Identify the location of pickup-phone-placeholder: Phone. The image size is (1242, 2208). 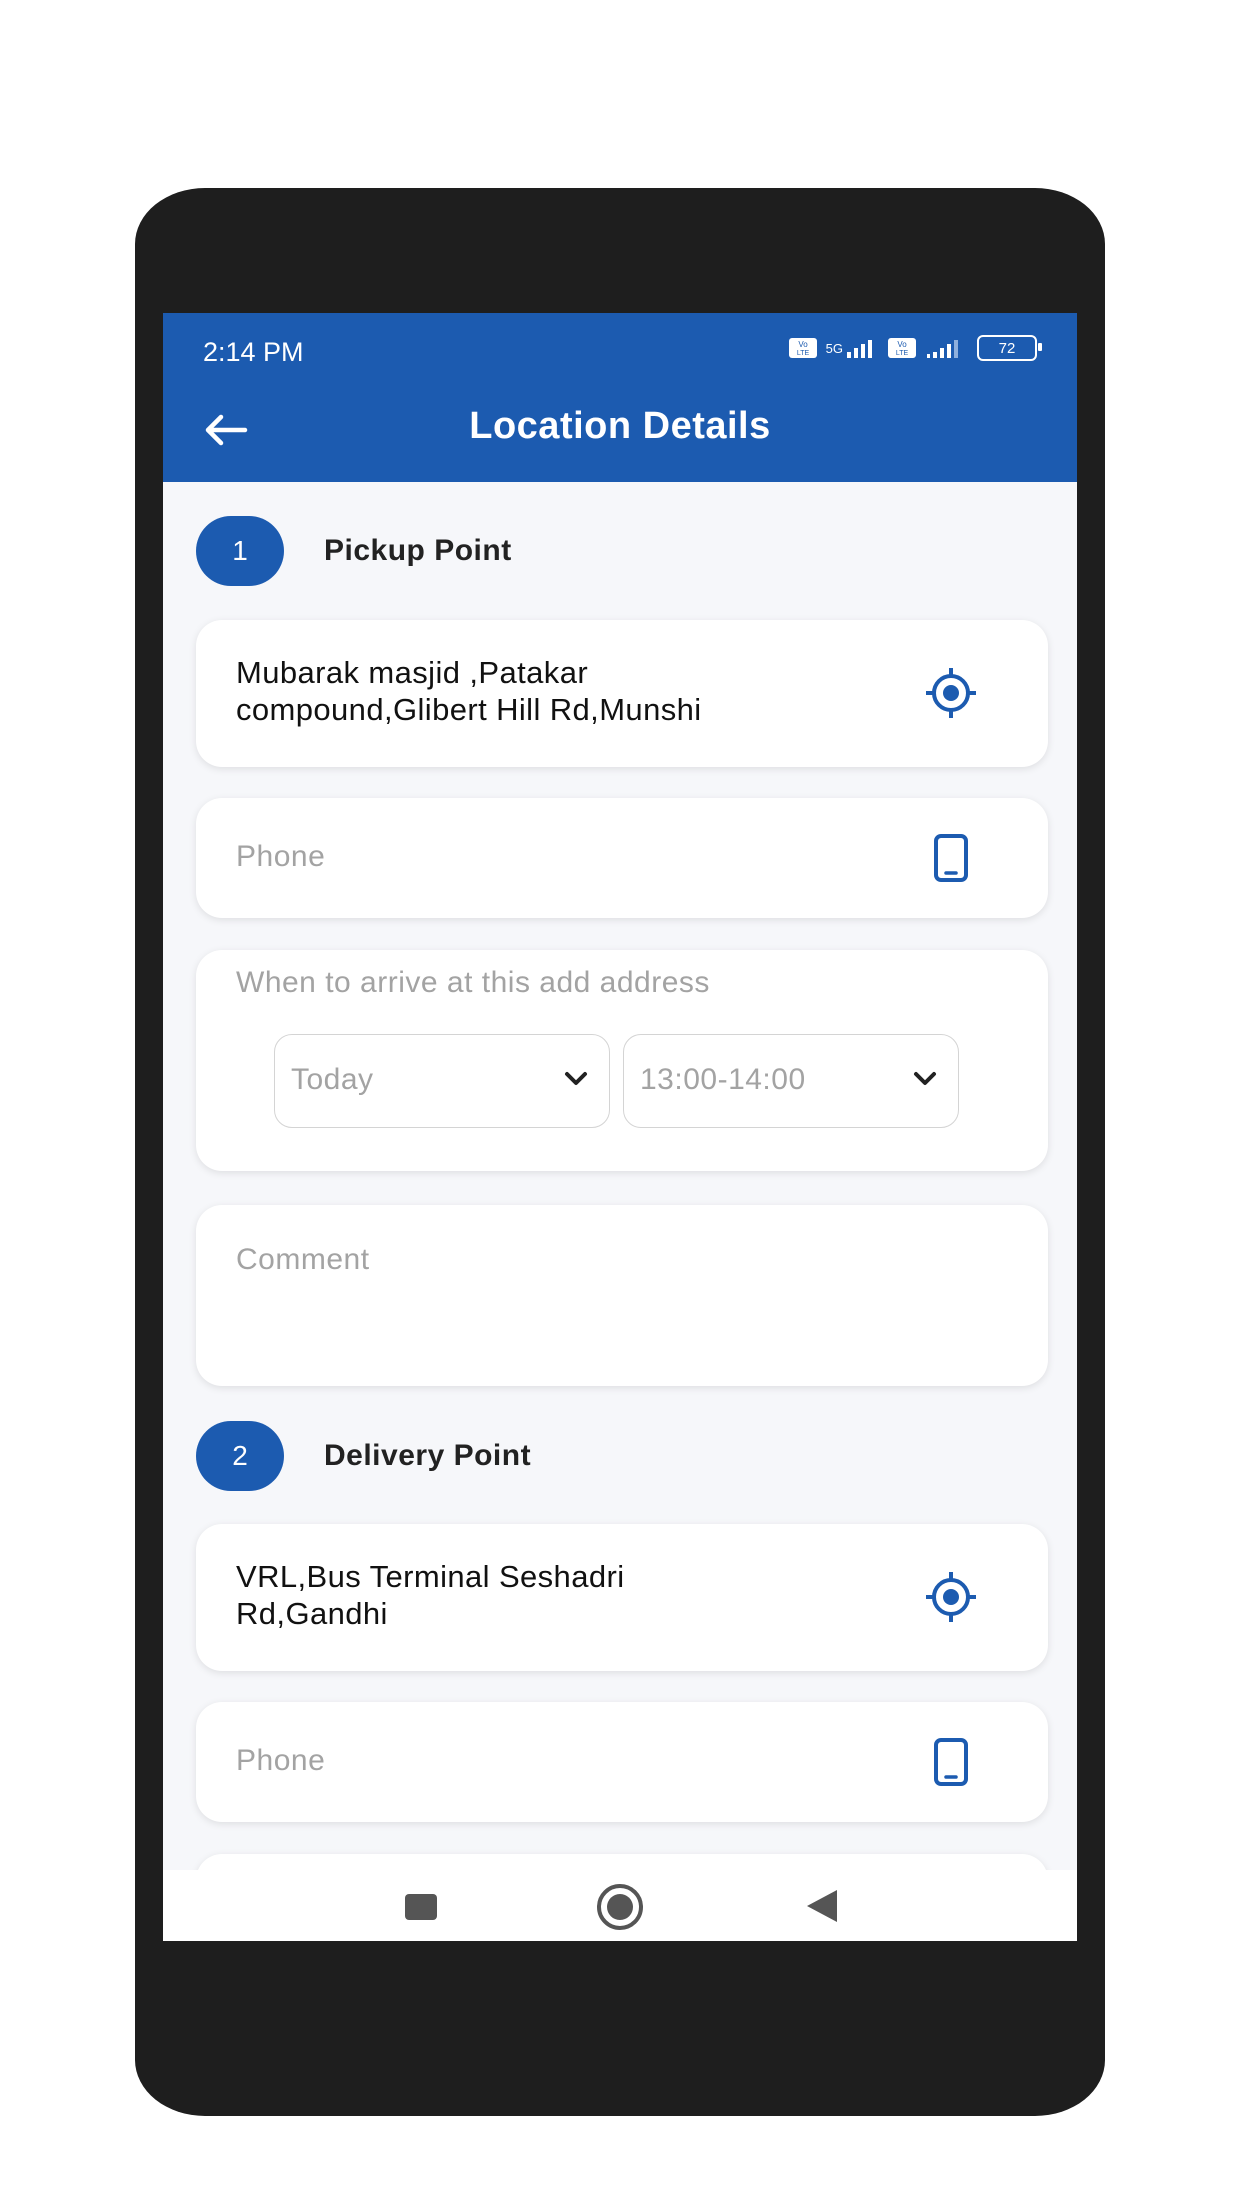
(281, 856).